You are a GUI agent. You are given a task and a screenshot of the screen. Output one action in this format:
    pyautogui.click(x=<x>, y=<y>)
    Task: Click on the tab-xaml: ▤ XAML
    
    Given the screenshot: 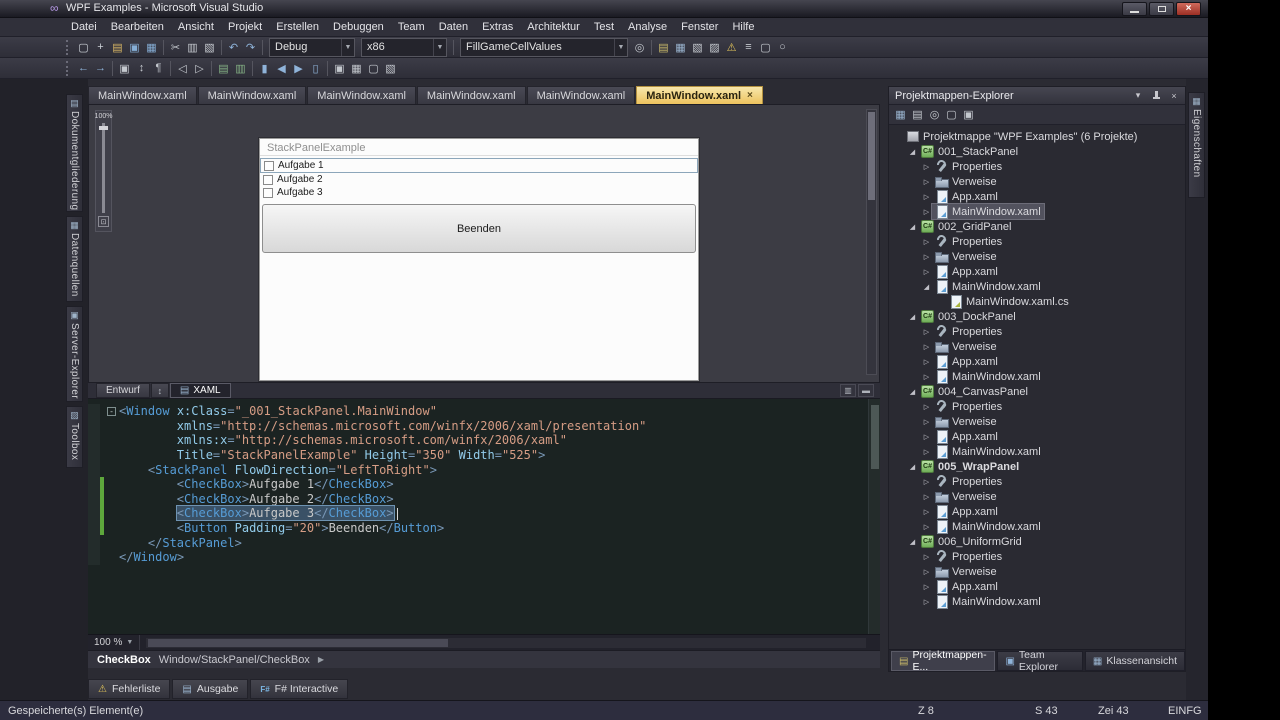 What is the action you would take?
    pyautogui.click(x=200, y=390)
    